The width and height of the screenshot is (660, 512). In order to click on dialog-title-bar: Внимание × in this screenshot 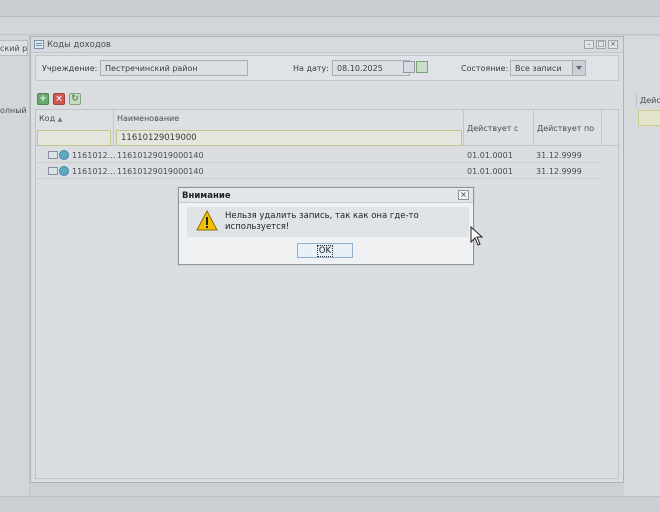, I will do `click(326, 195)`.